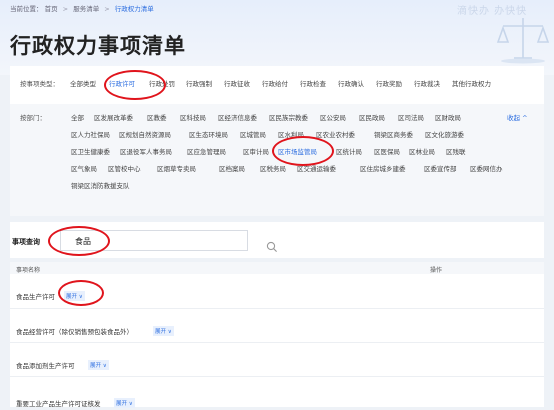  Describe the element at coordinates (313, 83) in the screenshot. I see `type-option-inspection: 行政检查` at that location.